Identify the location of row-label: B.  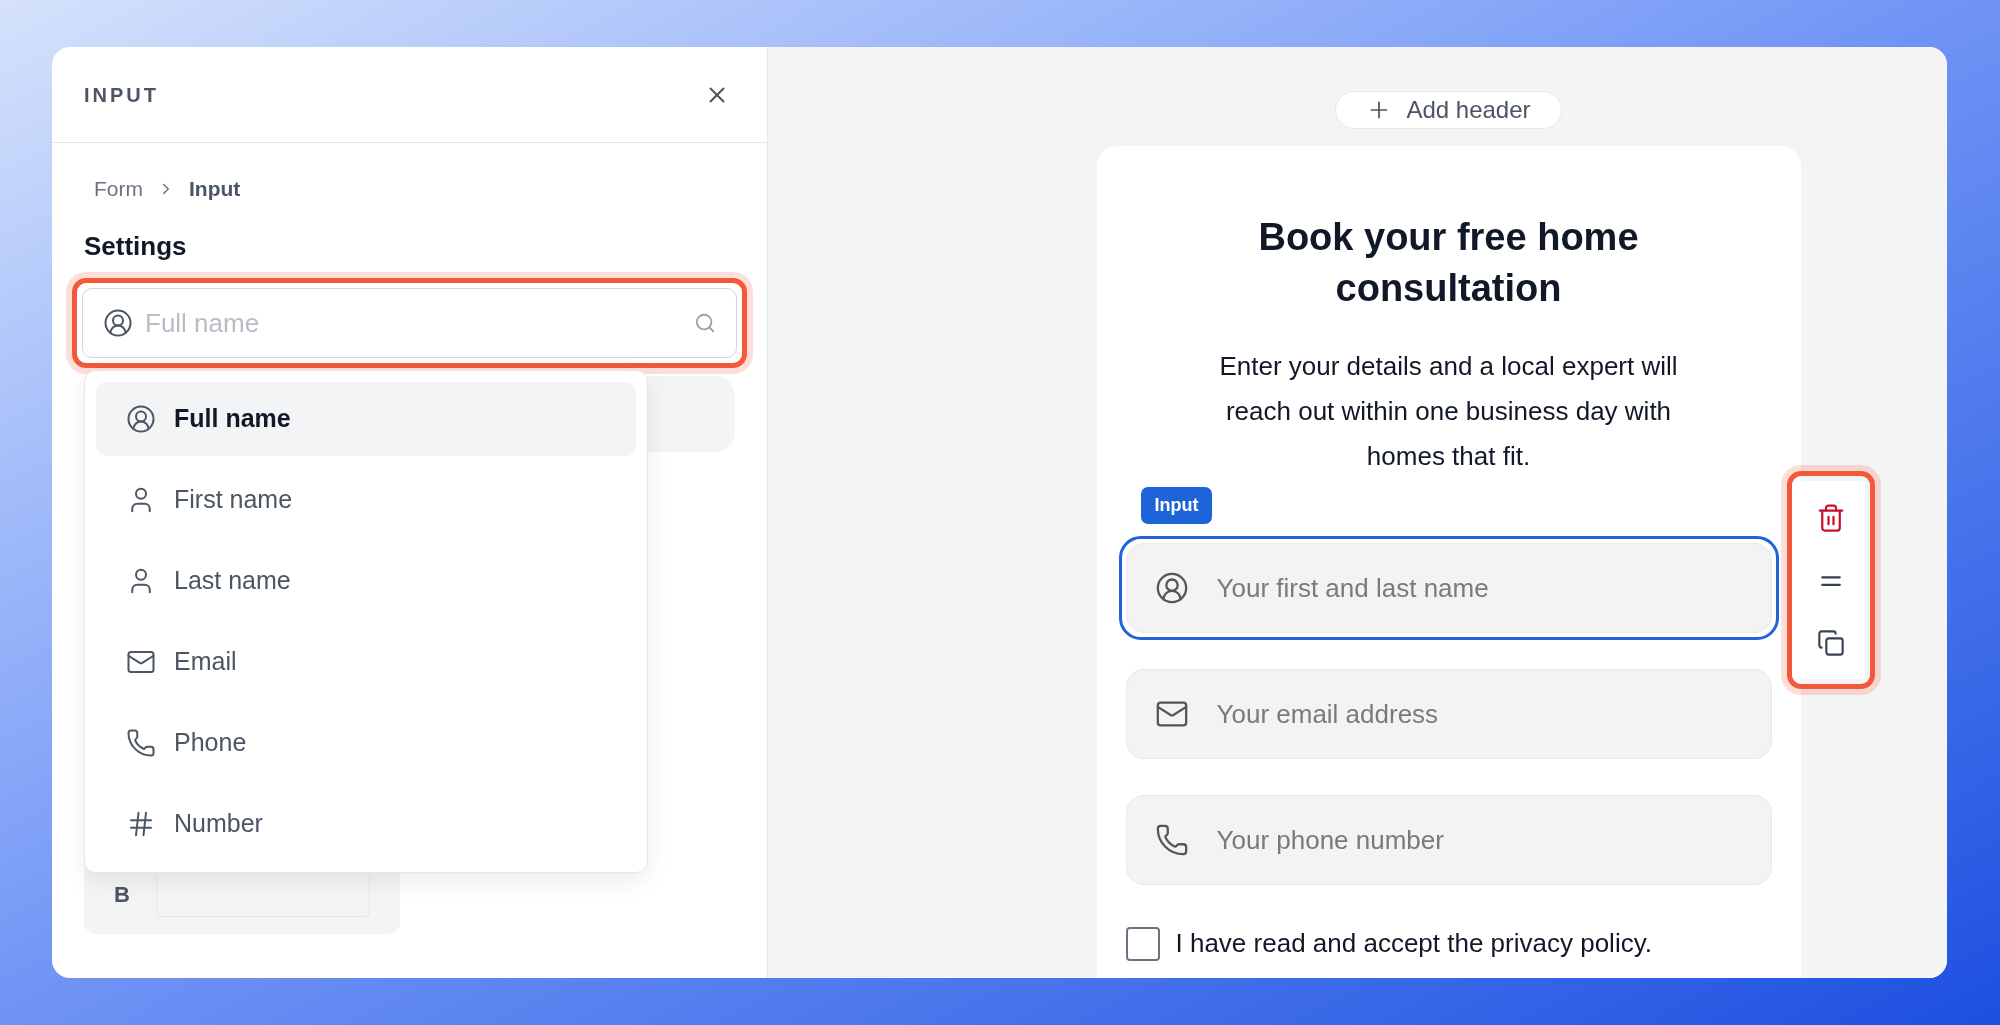
(122, 894).